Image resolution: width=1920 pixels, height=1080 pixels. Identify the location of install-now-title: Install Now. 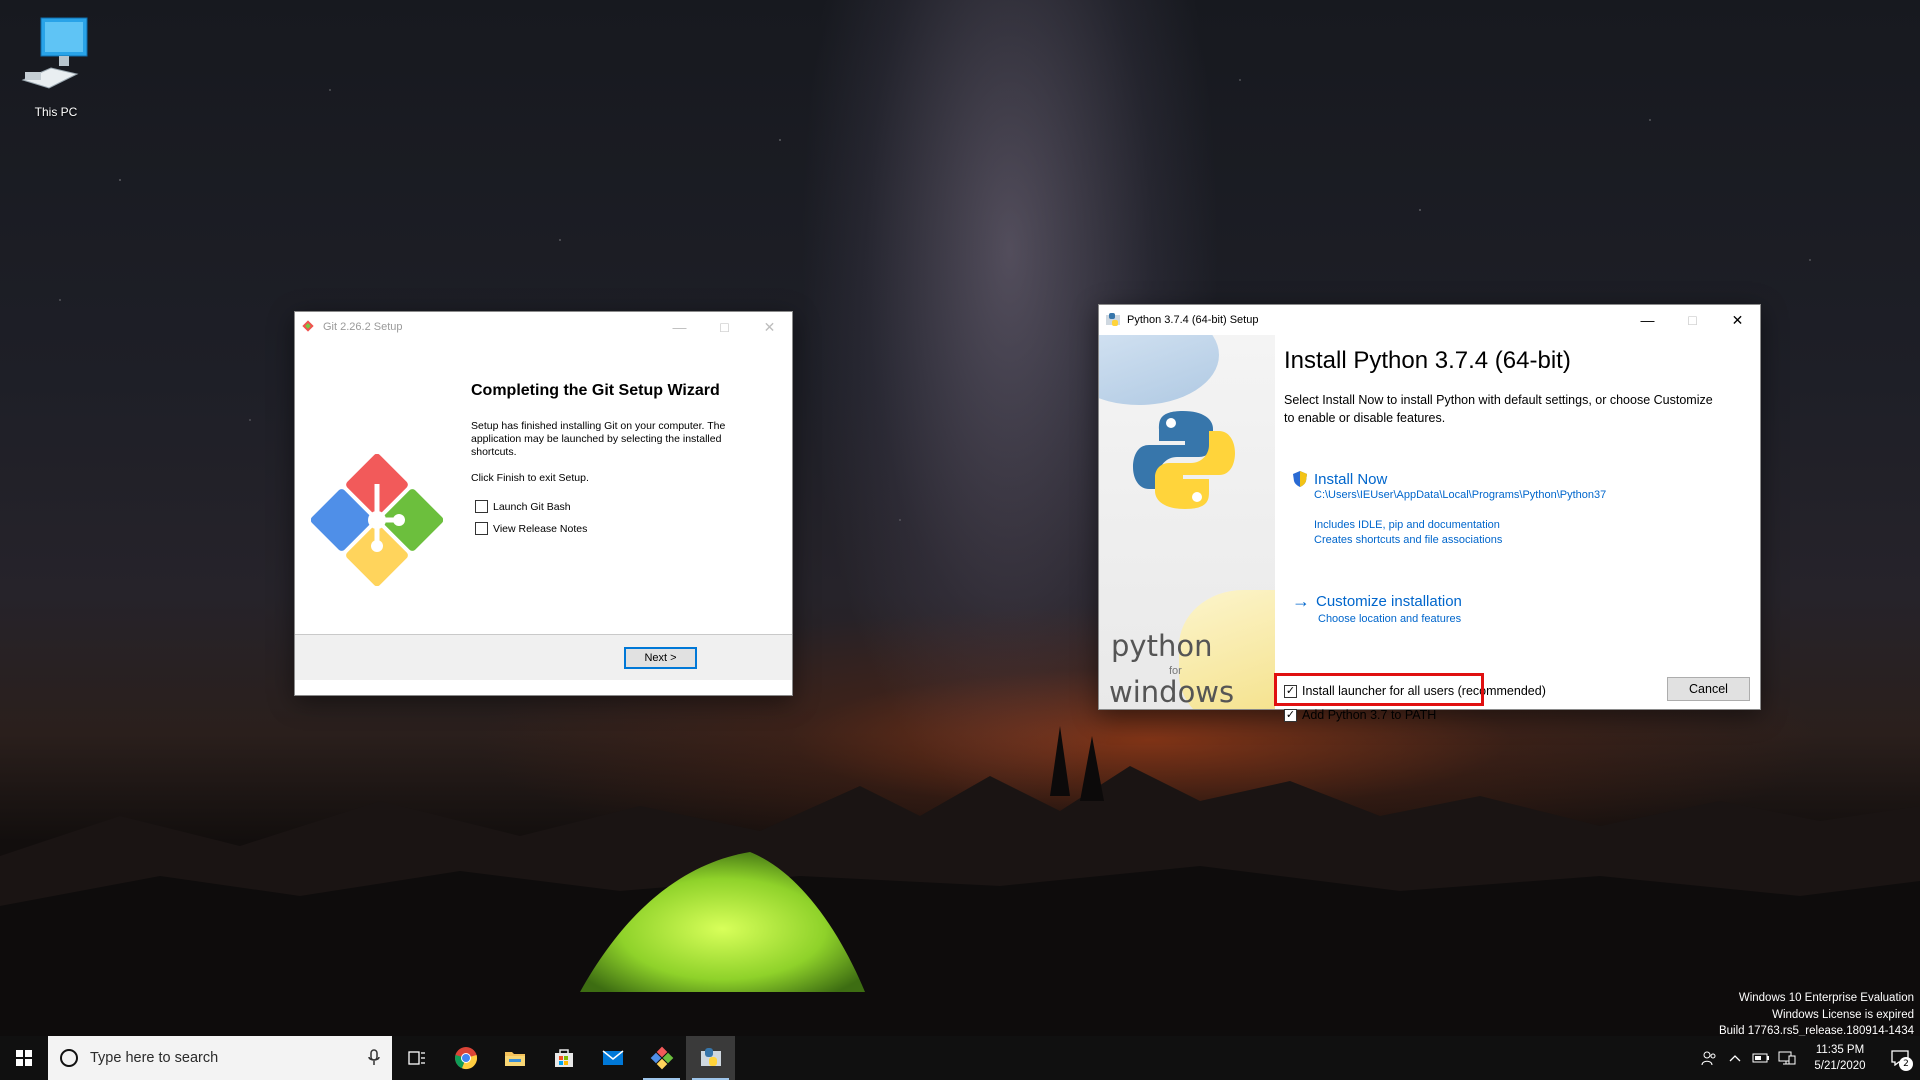
(1350, 479).